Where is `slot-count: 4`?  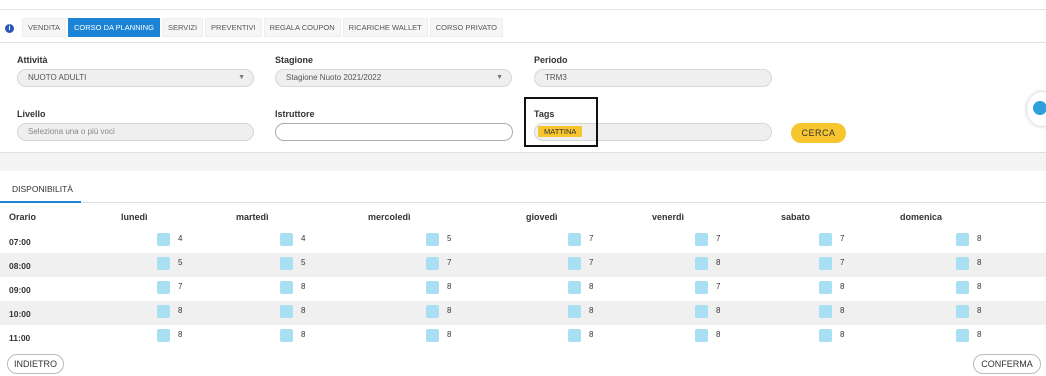 slot-count: 4 is located at coordinates (303, 238).